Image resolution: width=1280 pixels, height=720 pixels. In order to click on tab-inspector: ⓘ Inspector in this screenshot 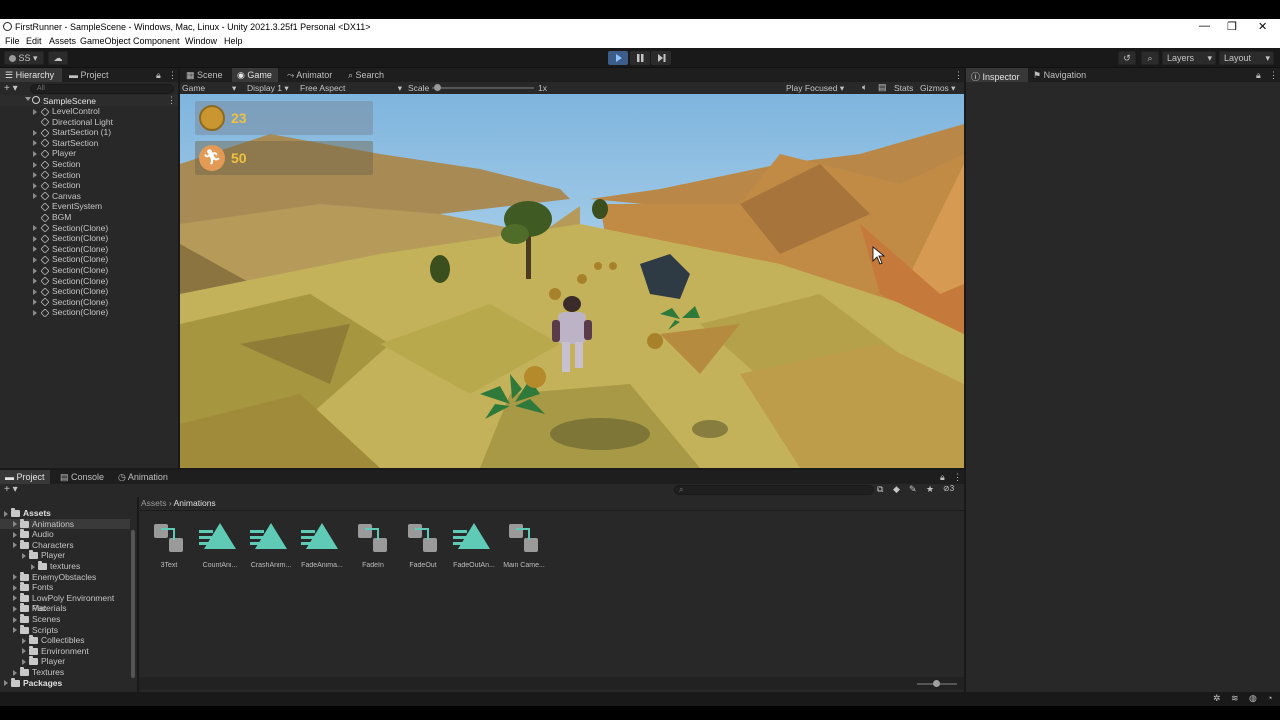, I will do `click(995, 76)`.